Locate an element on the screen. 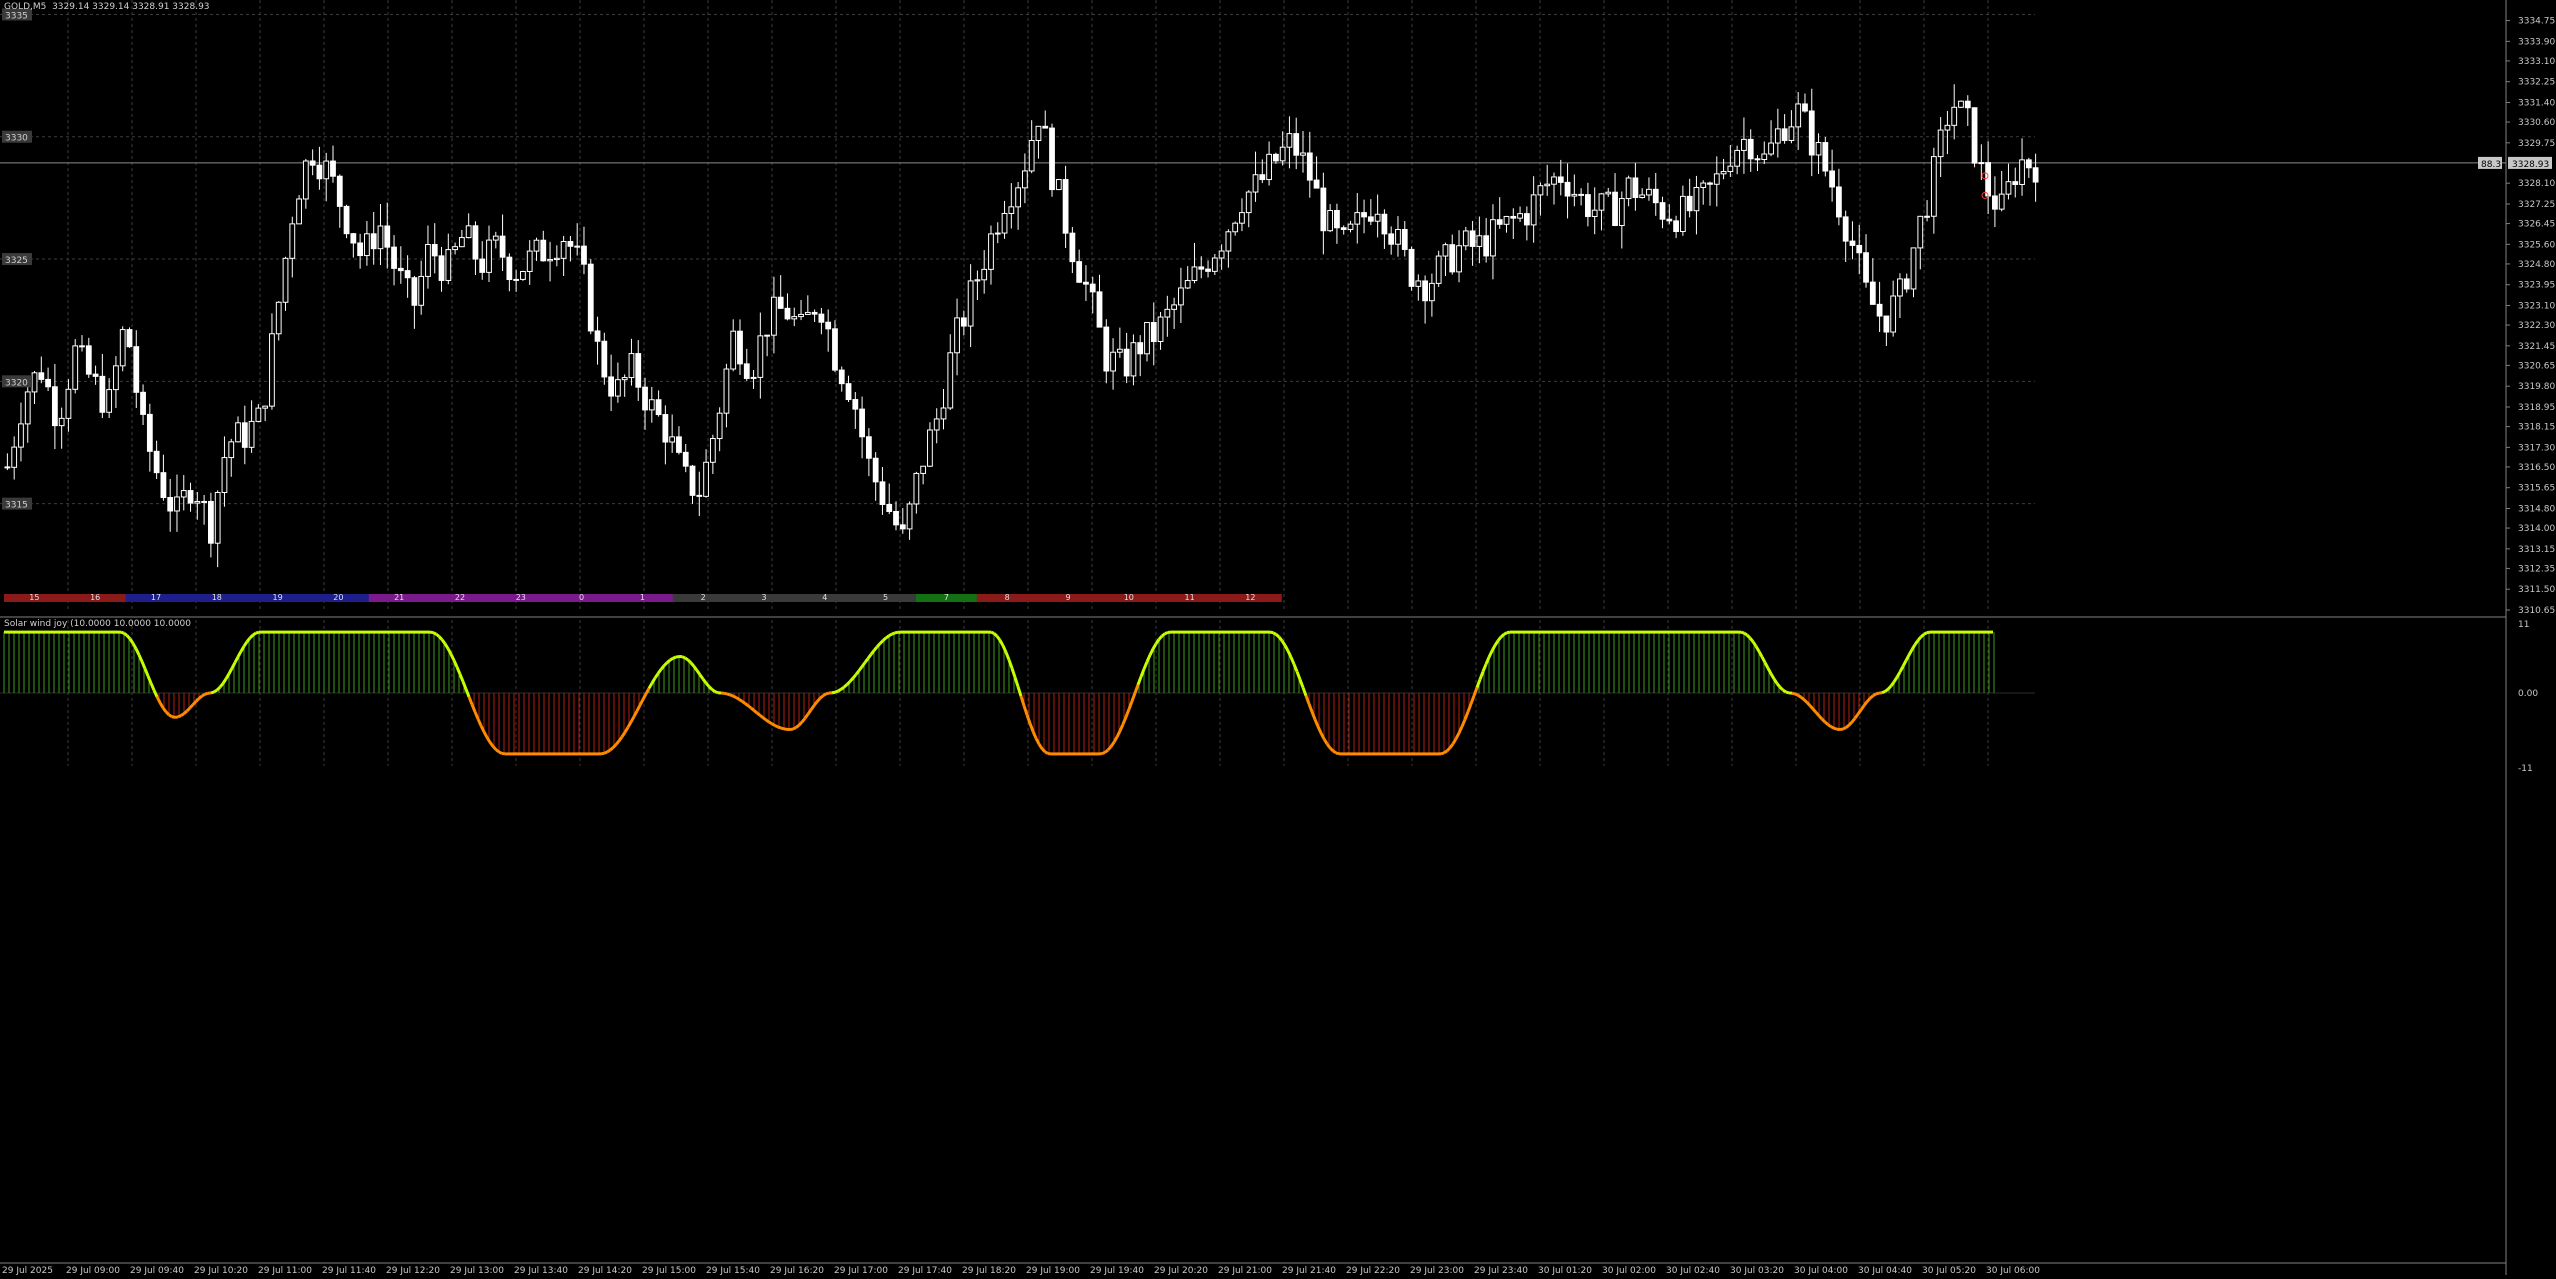 This screenshot has height=1279, width=2556. oscillator-panel is located at coordinates (1017, 693).